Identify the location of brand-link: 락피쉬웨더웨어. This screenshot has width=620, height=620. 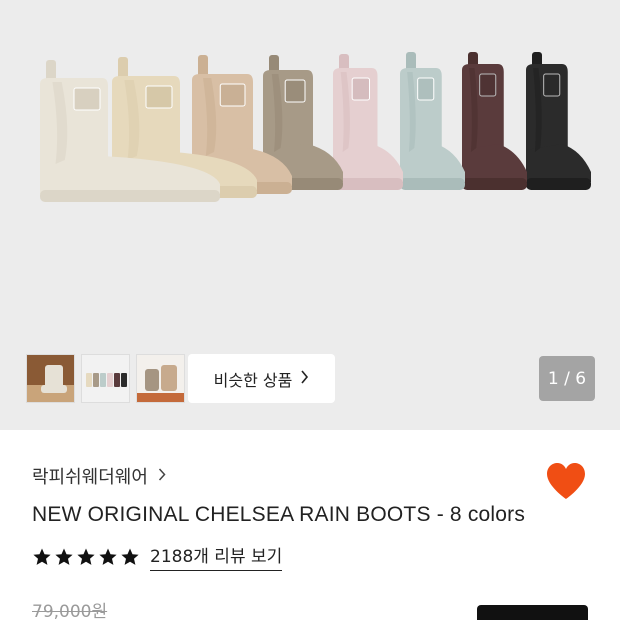
(99, 476).